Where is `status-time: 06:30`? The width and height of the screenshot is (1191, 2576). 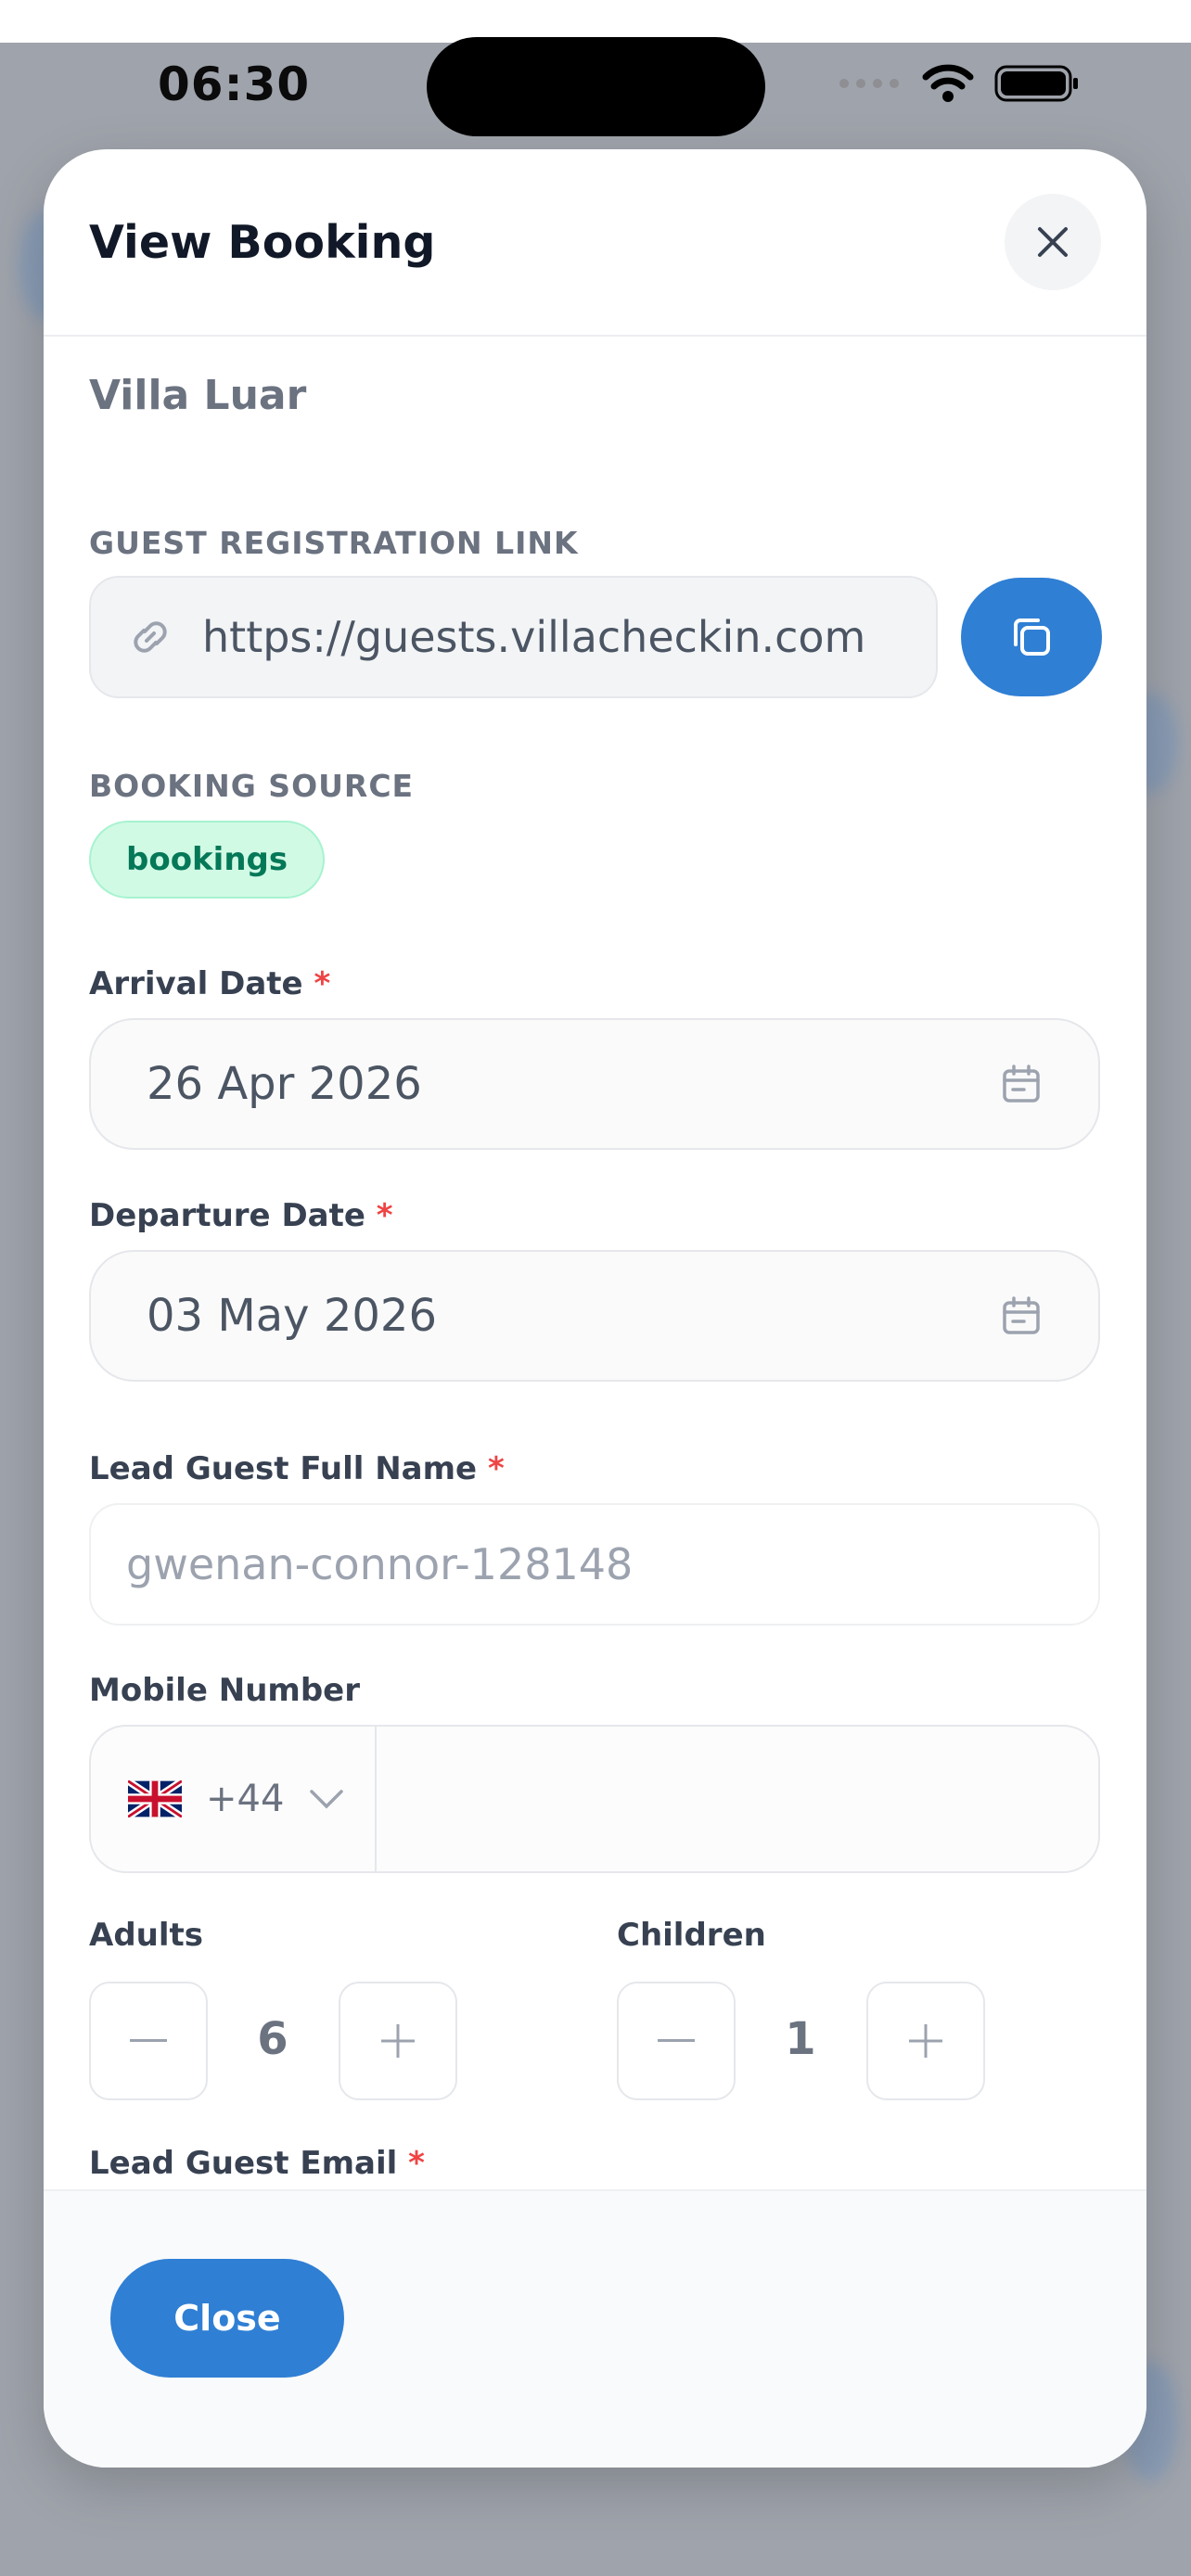
status-time: 06:30 is located at coordinates (235, 84).